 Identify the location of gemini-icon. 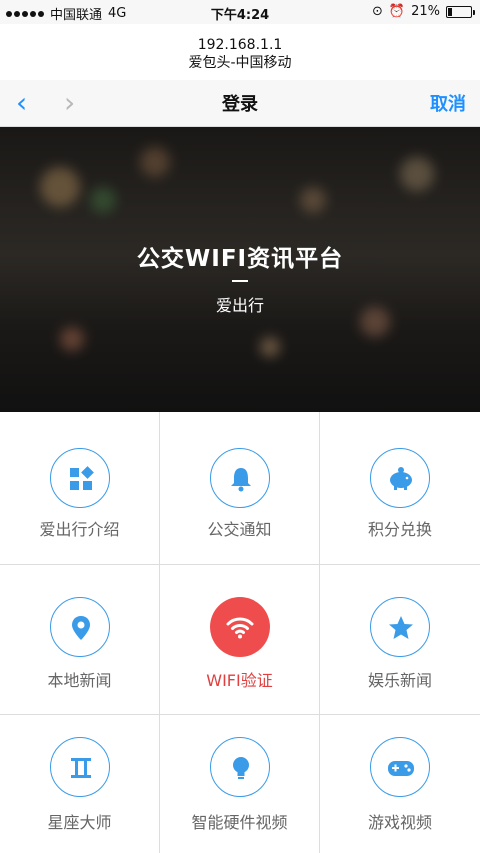
(79, 767).